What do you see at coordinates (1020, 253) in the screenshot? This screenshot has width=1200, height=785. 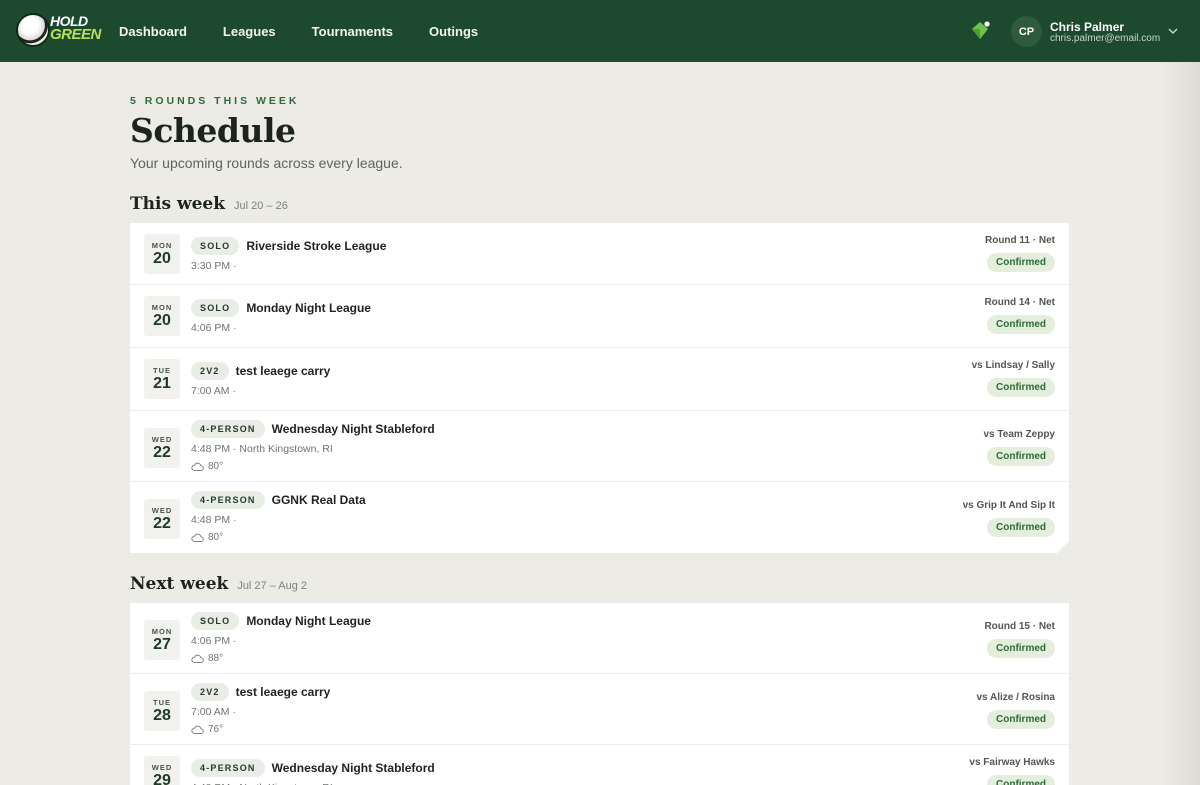 I see `round-meta: Round 11 · Net Confirmed` at bounding box center [1020, 253].